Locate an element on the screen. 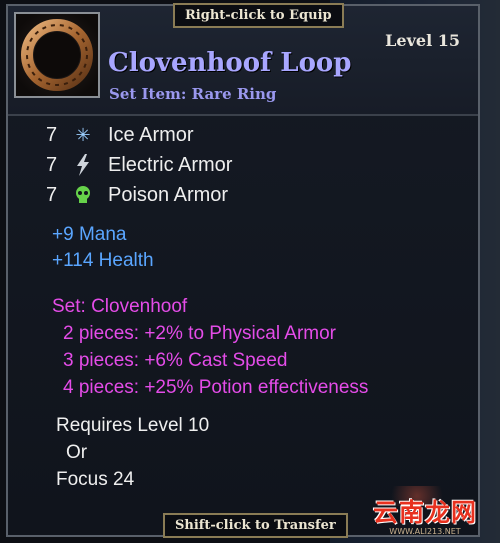  item-type: Set Item: Rare Ring is located at coordinates (193, 94).